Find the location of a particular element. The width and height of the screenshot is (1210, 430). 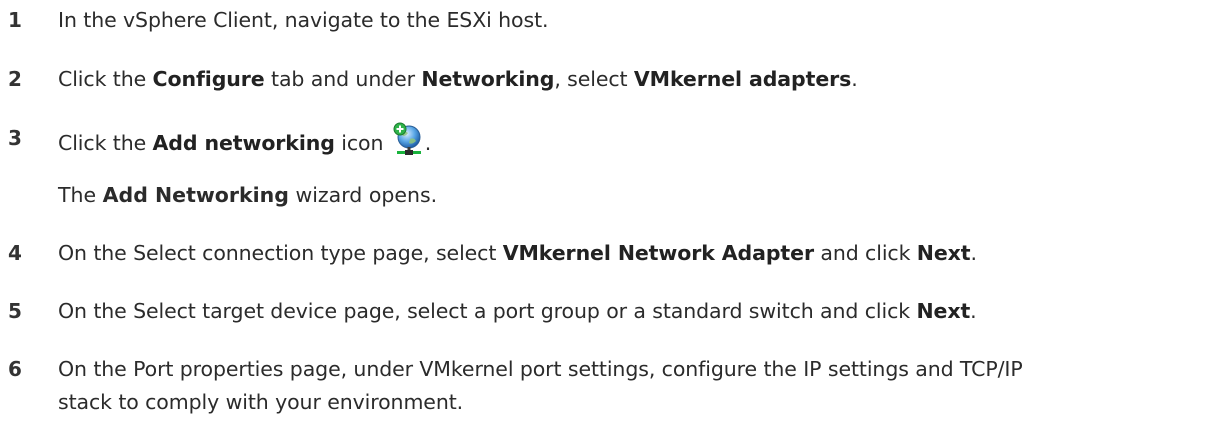

step-text-segment: , select is located at coordinates (594, 79).